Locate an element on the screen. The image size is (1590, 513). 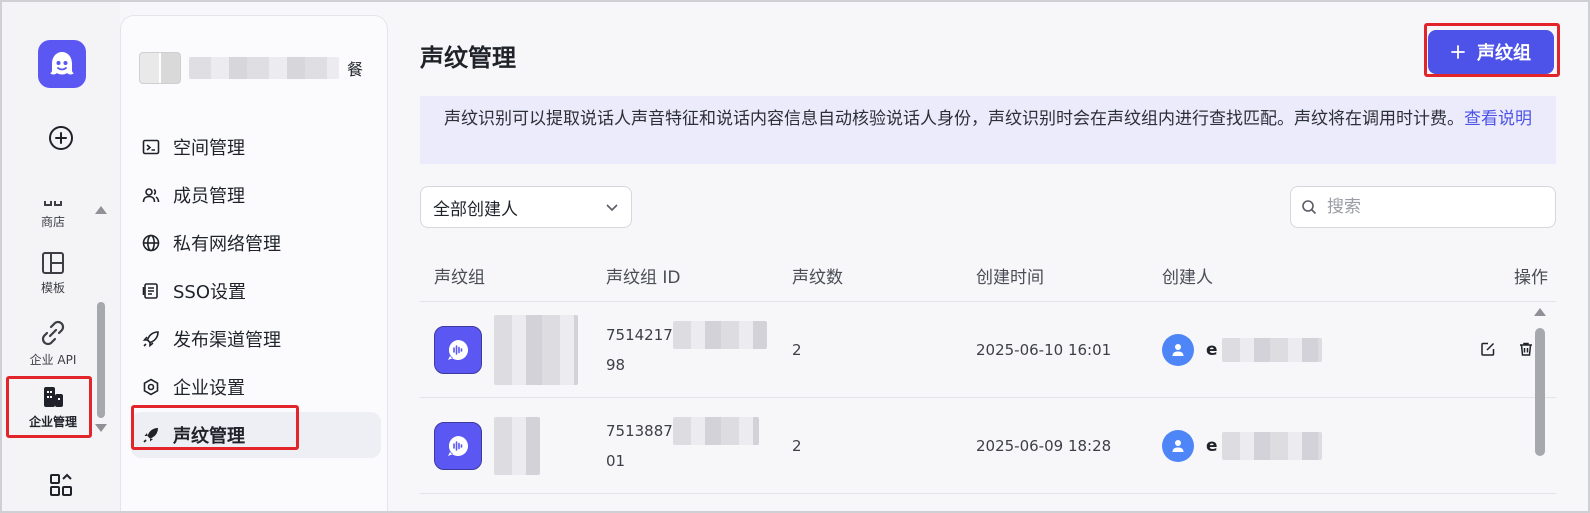
members-icon is located at coordinates (151, 195).